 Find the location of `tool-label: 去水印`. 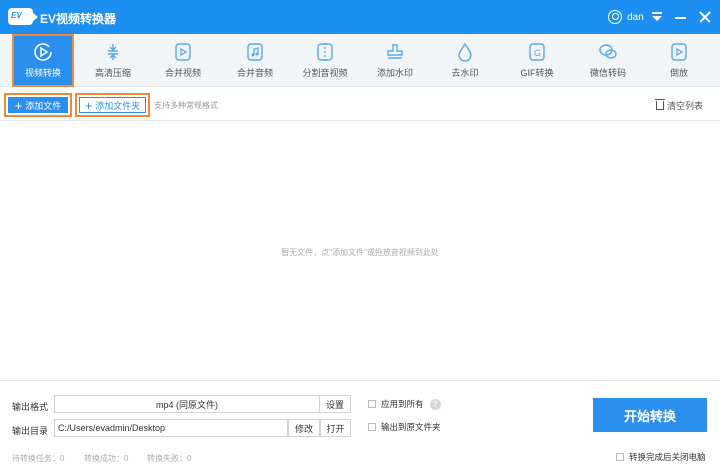

tool-label: 去水印 is located at coordinates (465, 73).